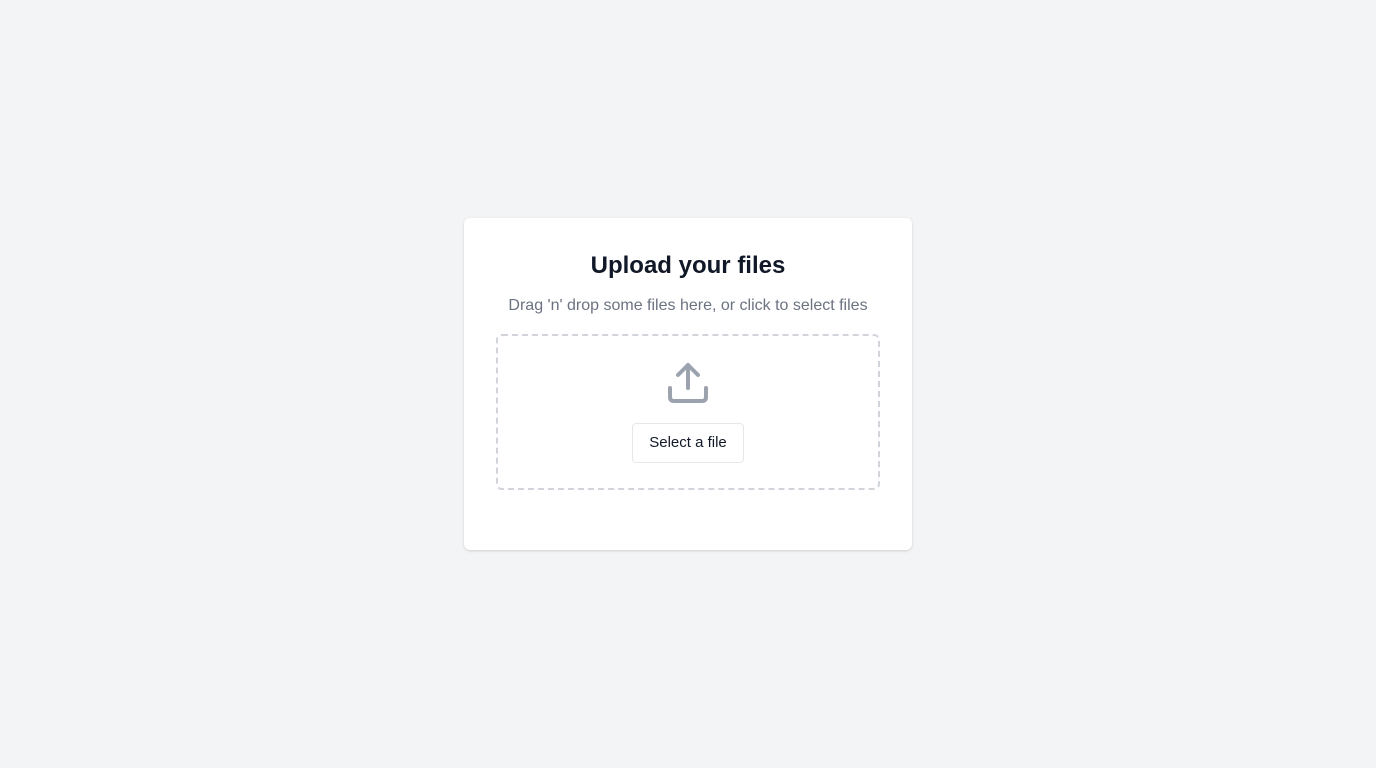 Image resolution: width=1376 pixels, height=768 pixels. I want to click on select-file-button: Select a file, so click(688, 443).